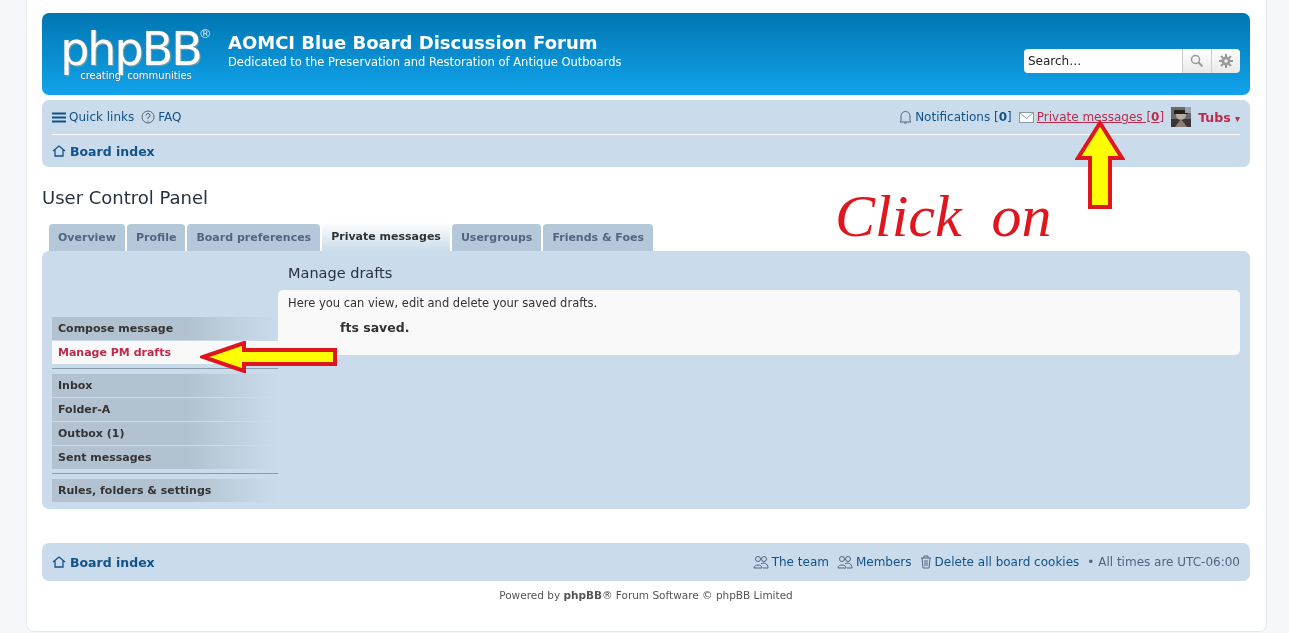 The height and width of the screenshot is (633, 1289). Describe the element at coordinates (386, 236) in the screenshot. I see `tab: Private messages` at that location.